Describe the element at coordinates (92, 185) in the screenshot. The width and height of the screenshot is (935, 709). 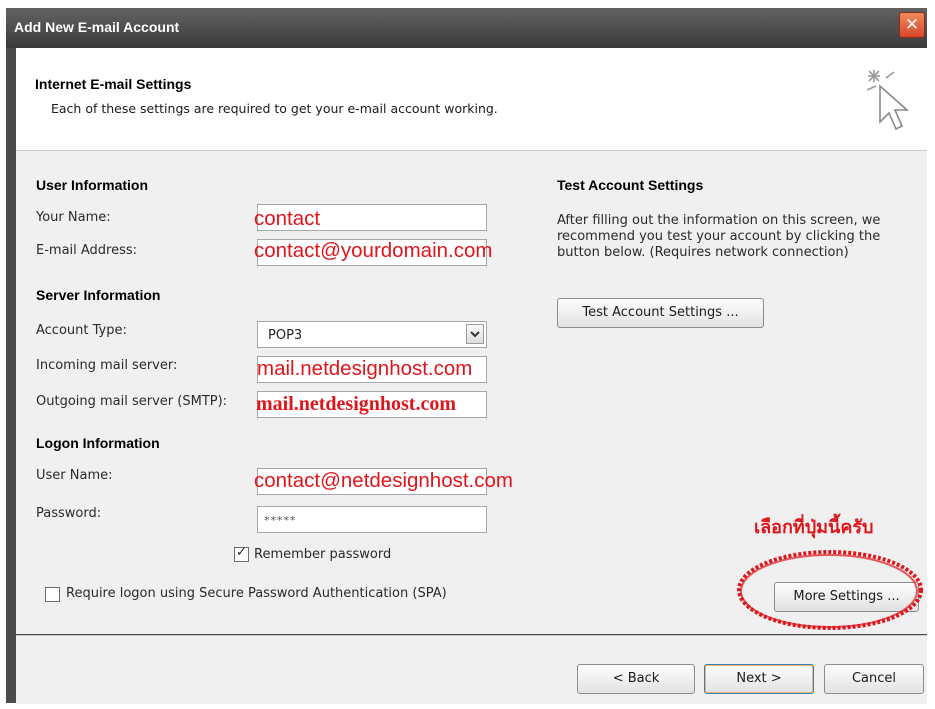
I see `user-information-heading: User Information` at that location.